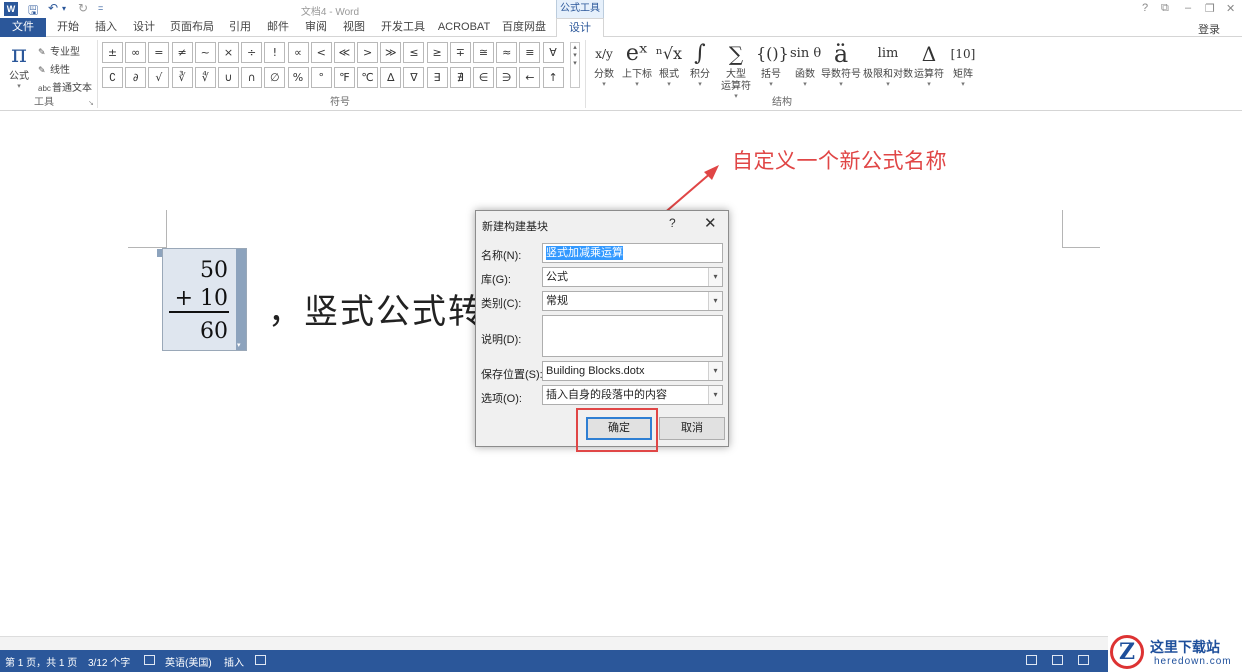 This screenshot has width=1242, height=672. I want to click on tab-references: 引用, so click(240, 27).